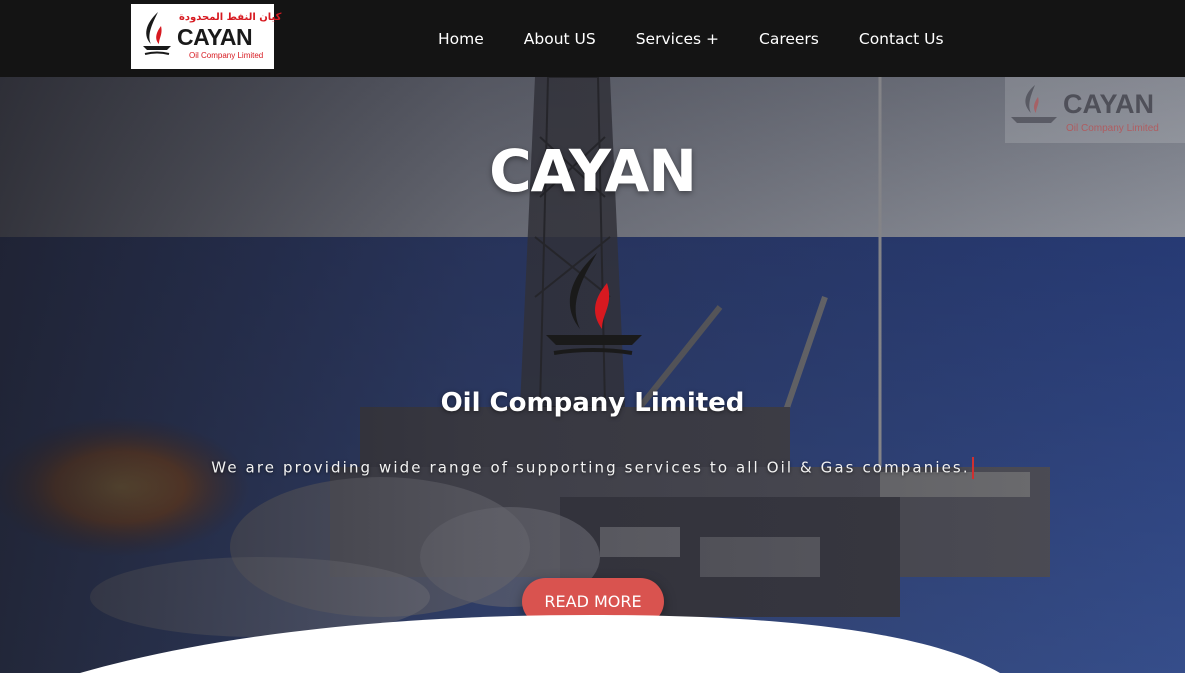 The width and height of the screenshot is (1185, 673). What do you see at coordinates (592, 403) in the screenshot?
I see `hero-subtitle: Oil Company Limited` at bounding box center [592, 403].